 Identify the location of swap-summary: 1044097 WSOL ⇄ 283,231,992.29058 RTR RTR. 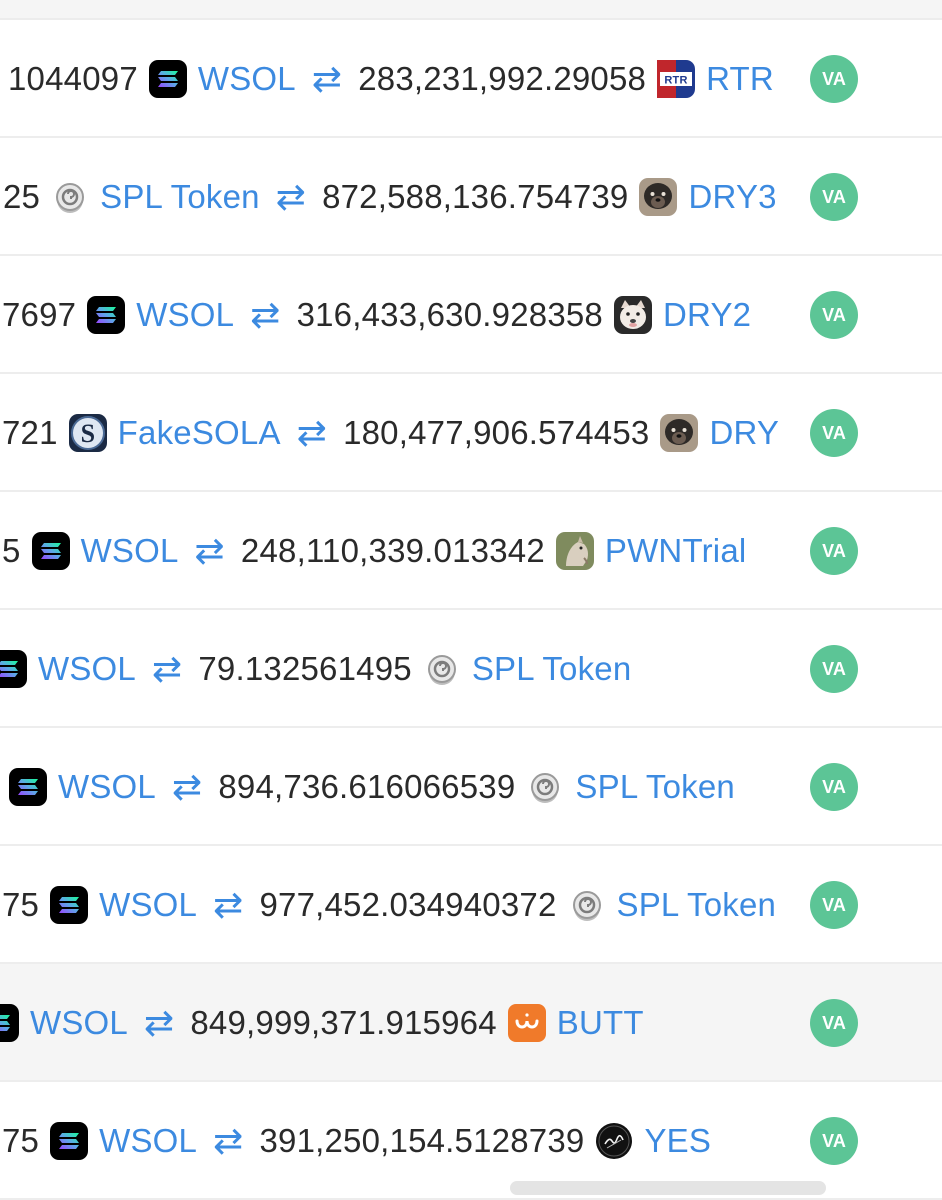
(391, 79).